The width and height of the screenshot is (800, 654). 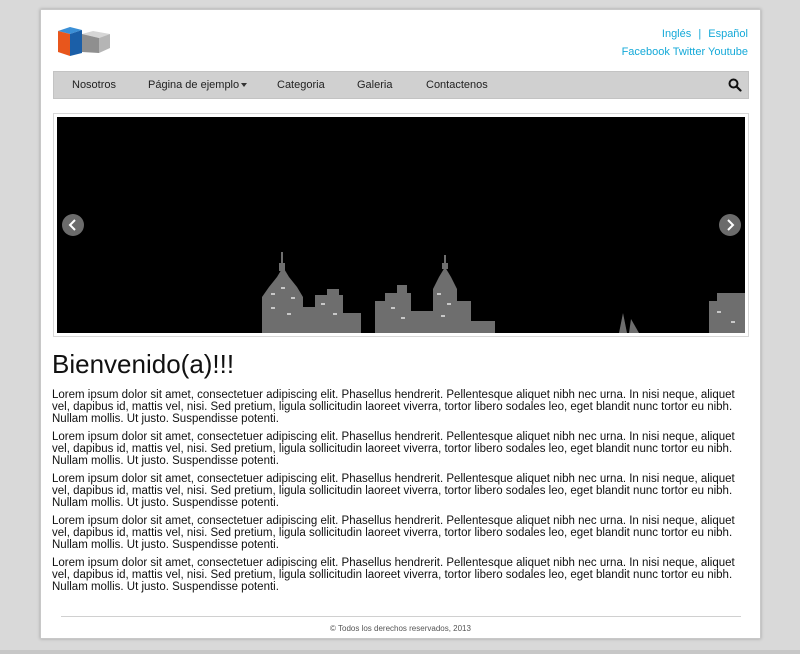 I want to click on carousel-next-button, so click(x=730, y=225).